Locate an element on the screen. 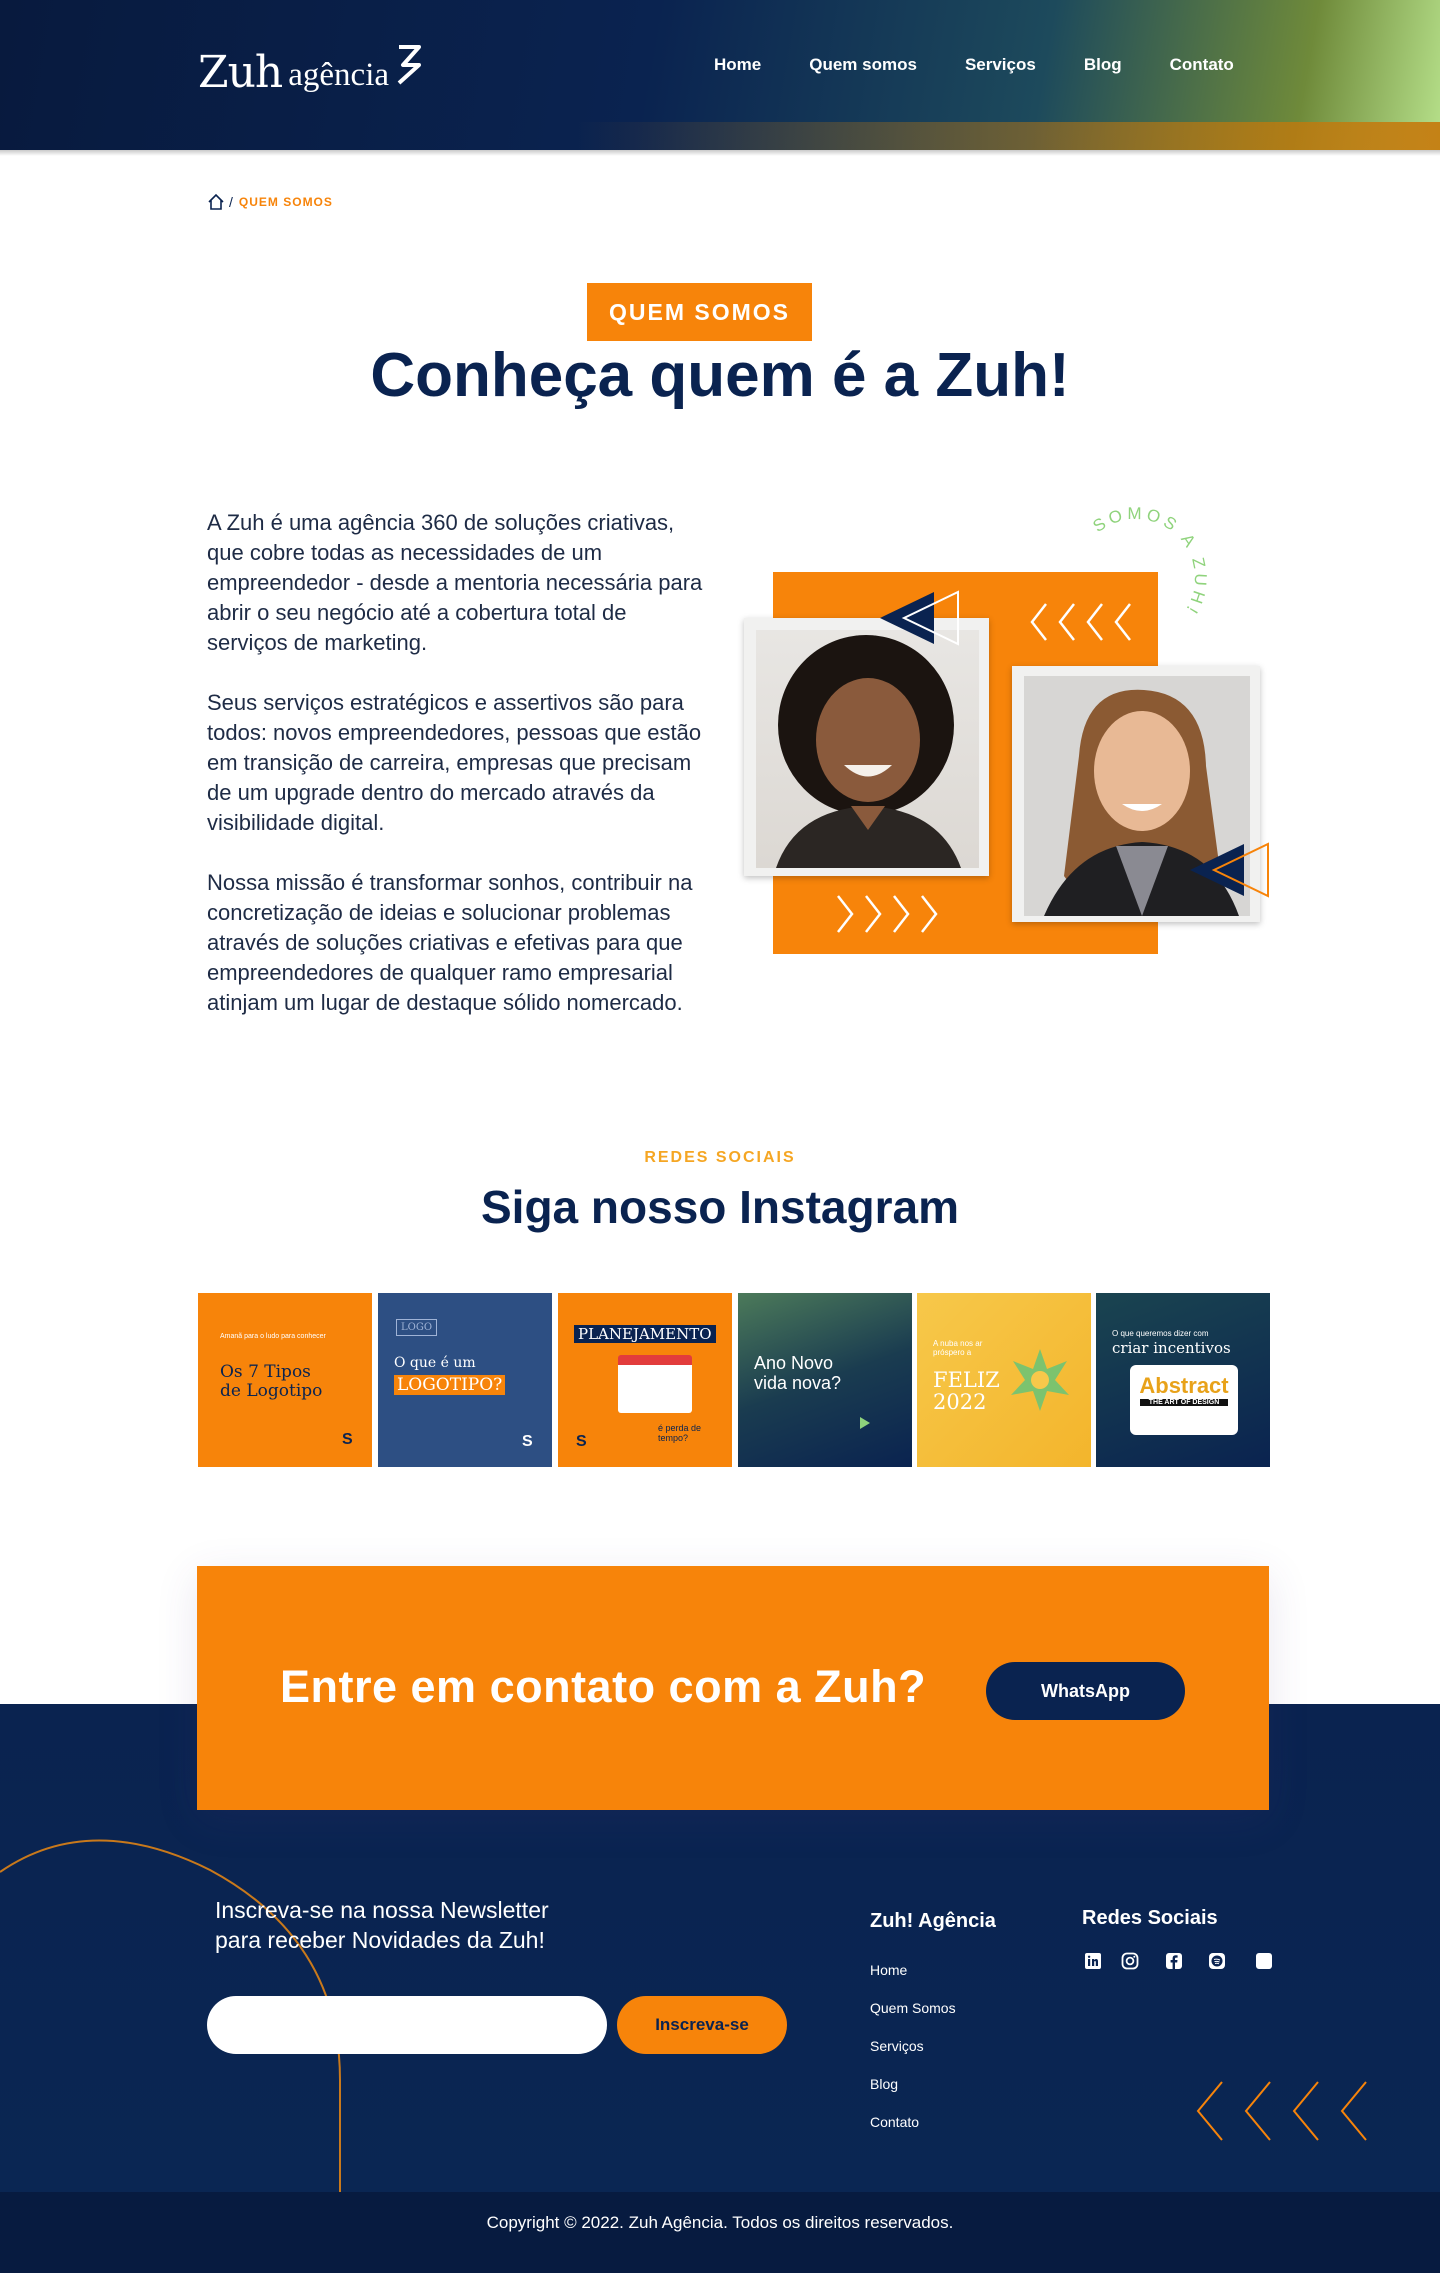 The width and height of the screenshot is (1440, 2273). post-highlight-text: Abstract is located at coordinates (1184, 1385).